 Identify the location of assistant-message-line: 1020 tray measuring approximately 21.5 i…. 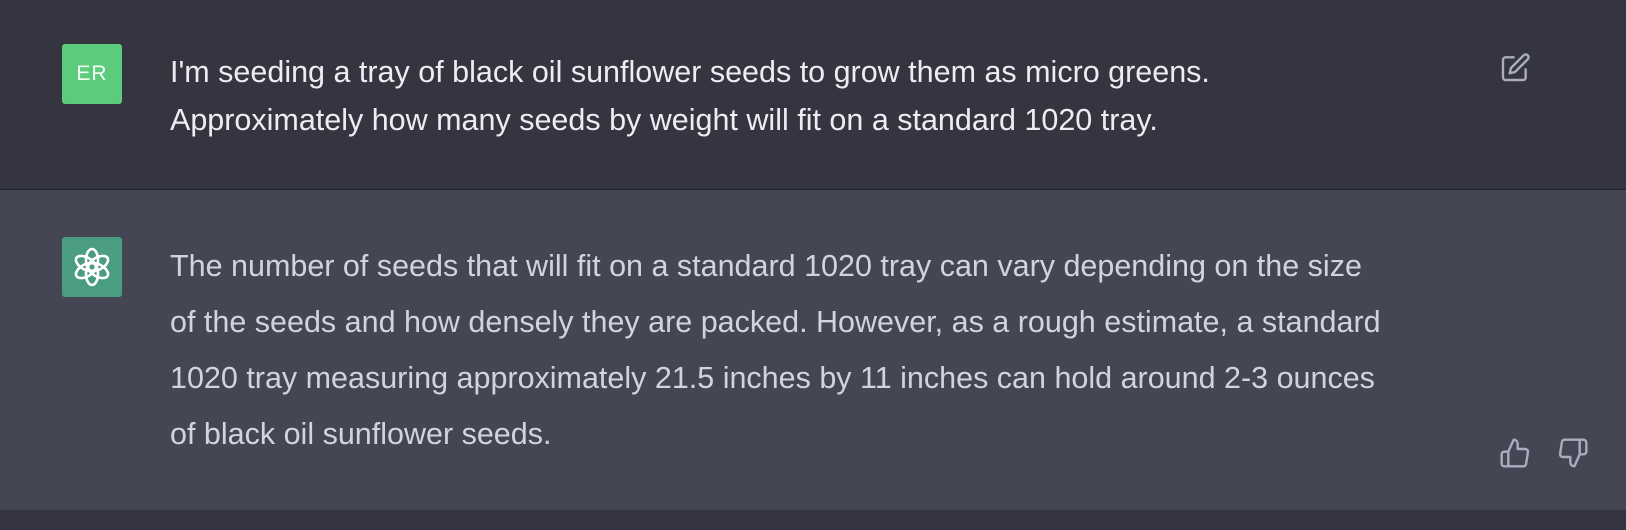
(772, 378).